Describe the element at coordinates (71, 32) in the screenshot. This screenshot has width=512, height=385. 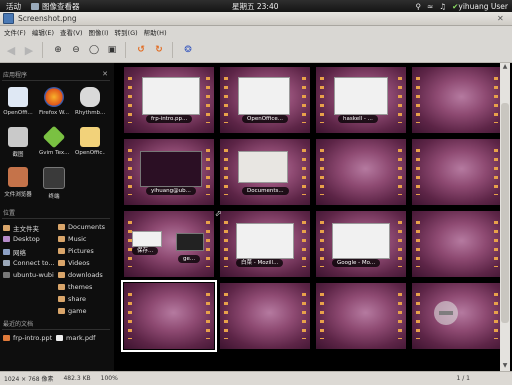
I see `menu-view: 查看(V)` at that location.